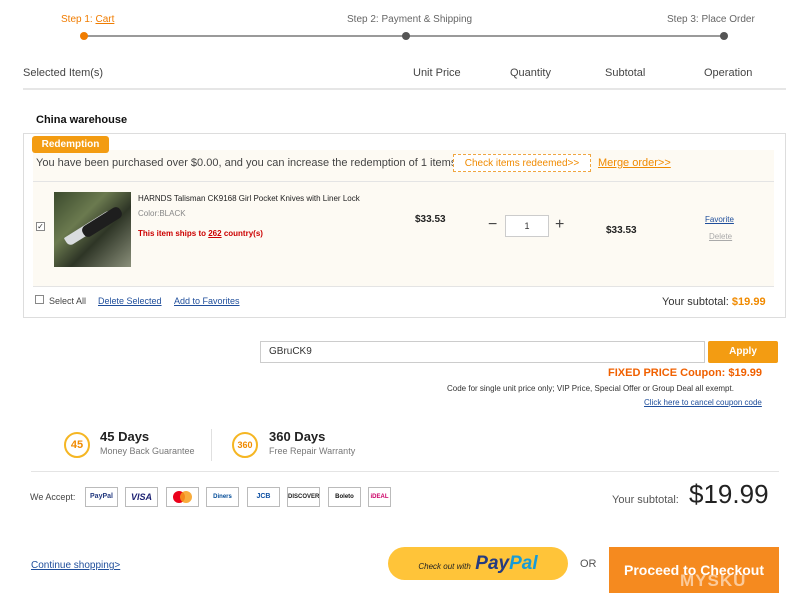 This screenshot has width=800, height=601. Describe the element at coordinates (685, 373) in the screenshot. I see `fixed-price-coupon-text: FIXED PRICE Coupon: $19.99` at that location.